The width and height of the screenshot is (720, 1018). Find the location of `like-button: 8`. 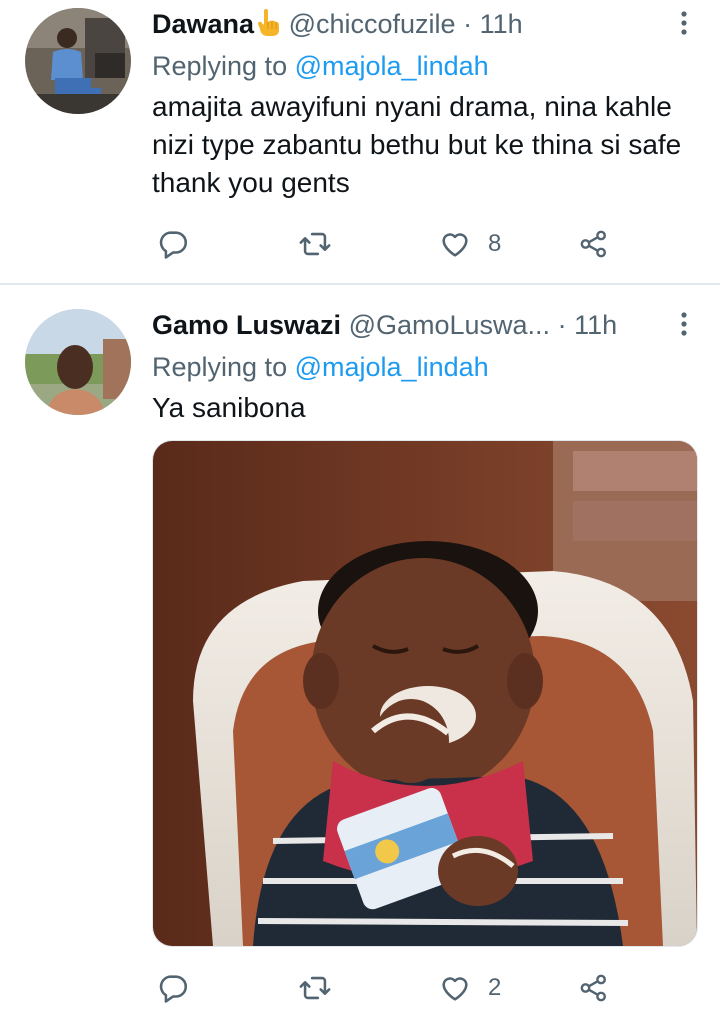

like-button: 8 is located at coordinates (469, 244).